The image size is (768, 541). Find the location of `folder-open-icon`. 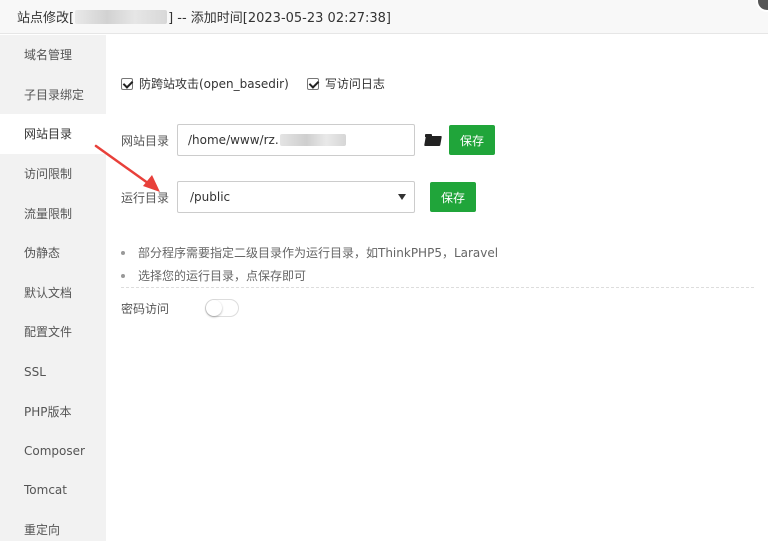

folder-open-icon is located at coordinates (433, 140).